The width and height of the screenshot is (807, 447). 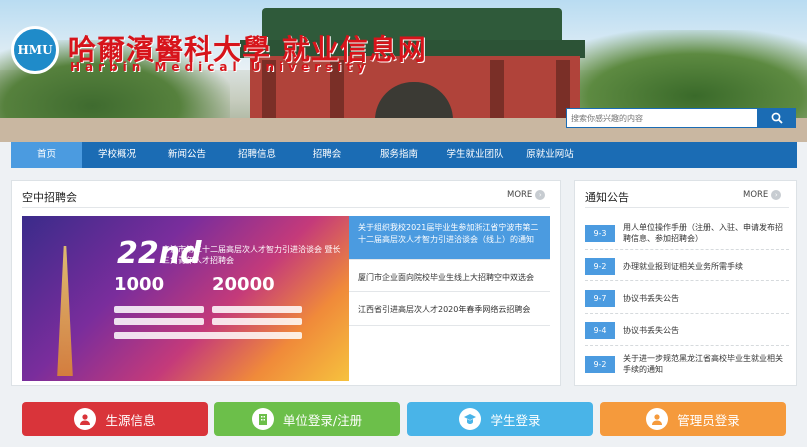 I want to click on site-title-en: Harbin Medical University, so click(x=220, y=67).